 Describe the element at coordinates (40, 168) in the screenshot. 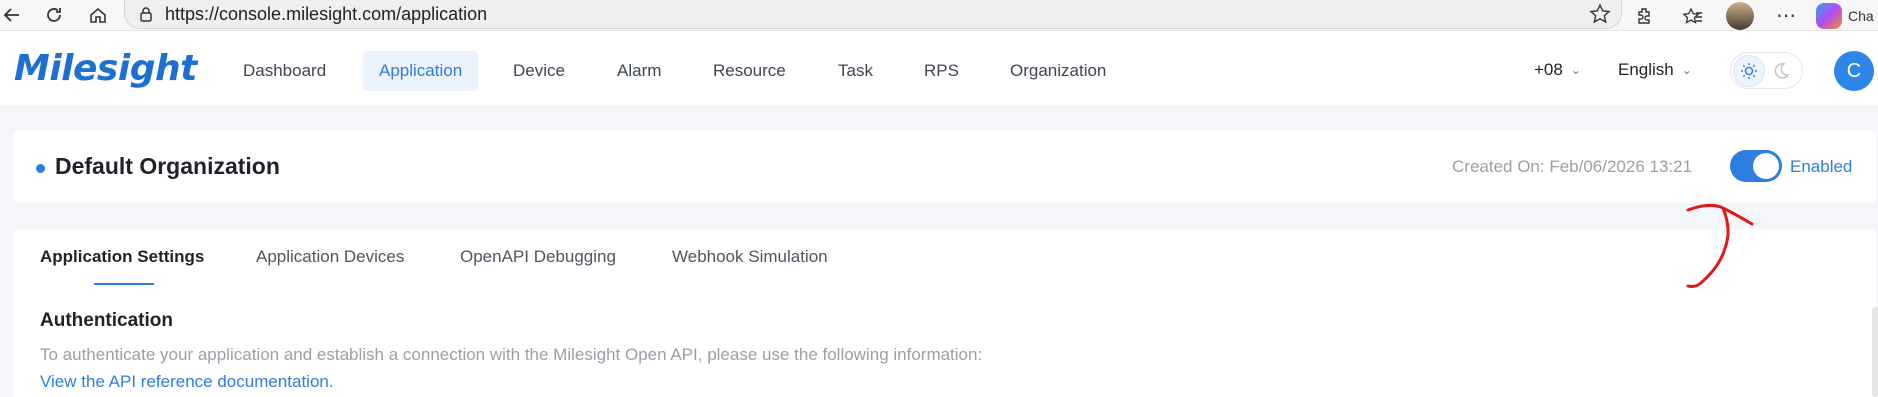

I see `status-dot` at that location.